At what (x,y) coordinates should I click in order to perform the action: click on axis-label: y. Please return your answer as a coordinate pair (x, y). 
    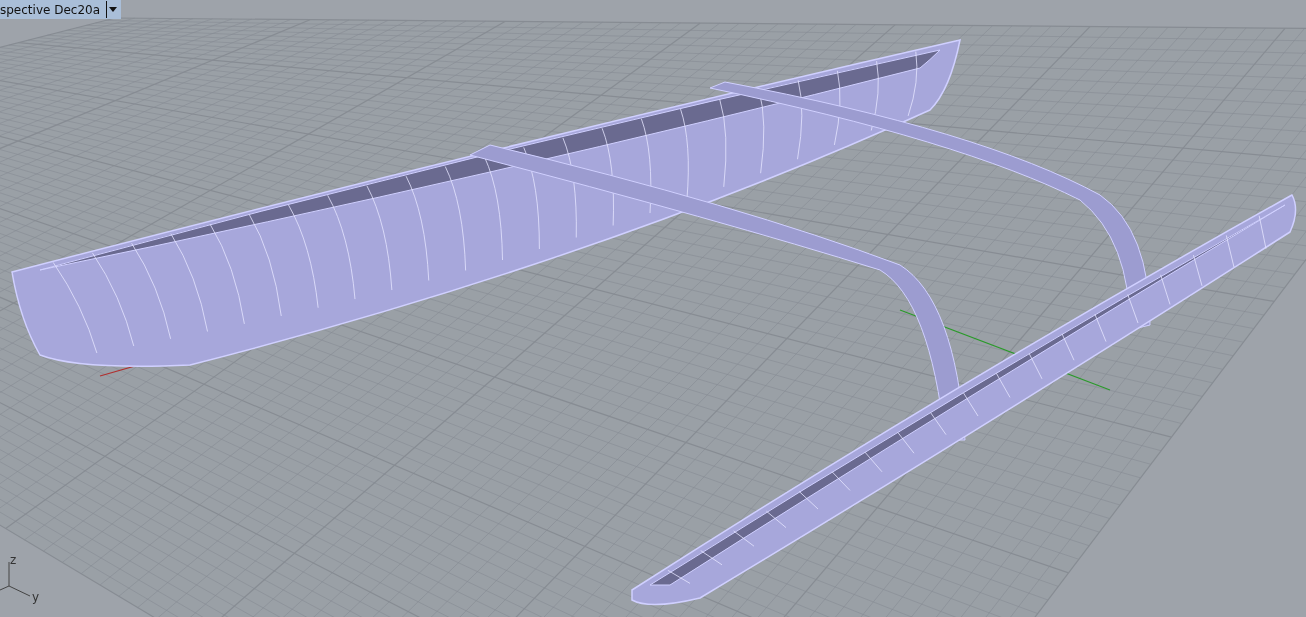
    Looking at the image, I should click on (36, 597).